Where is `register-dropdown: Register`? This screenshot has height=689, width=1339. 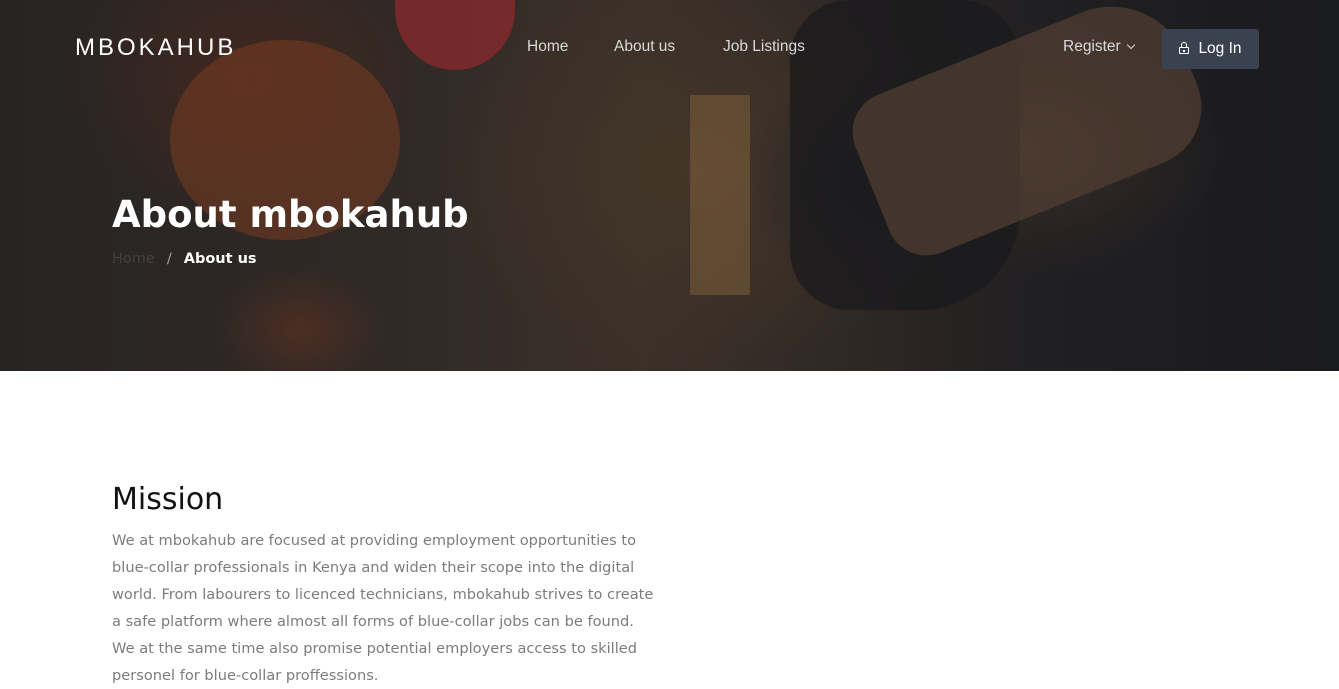 register-dropdown: Register is located at coordinates (1099, 47).